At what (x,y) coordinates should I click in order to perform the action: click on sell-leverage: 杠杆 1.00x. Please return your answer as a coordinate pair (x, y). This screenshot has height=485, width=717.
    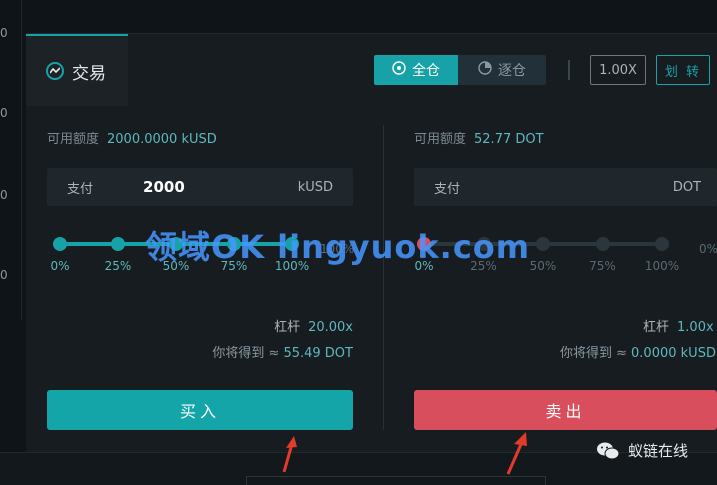
    Looking at the image, I should click on (678, 325).